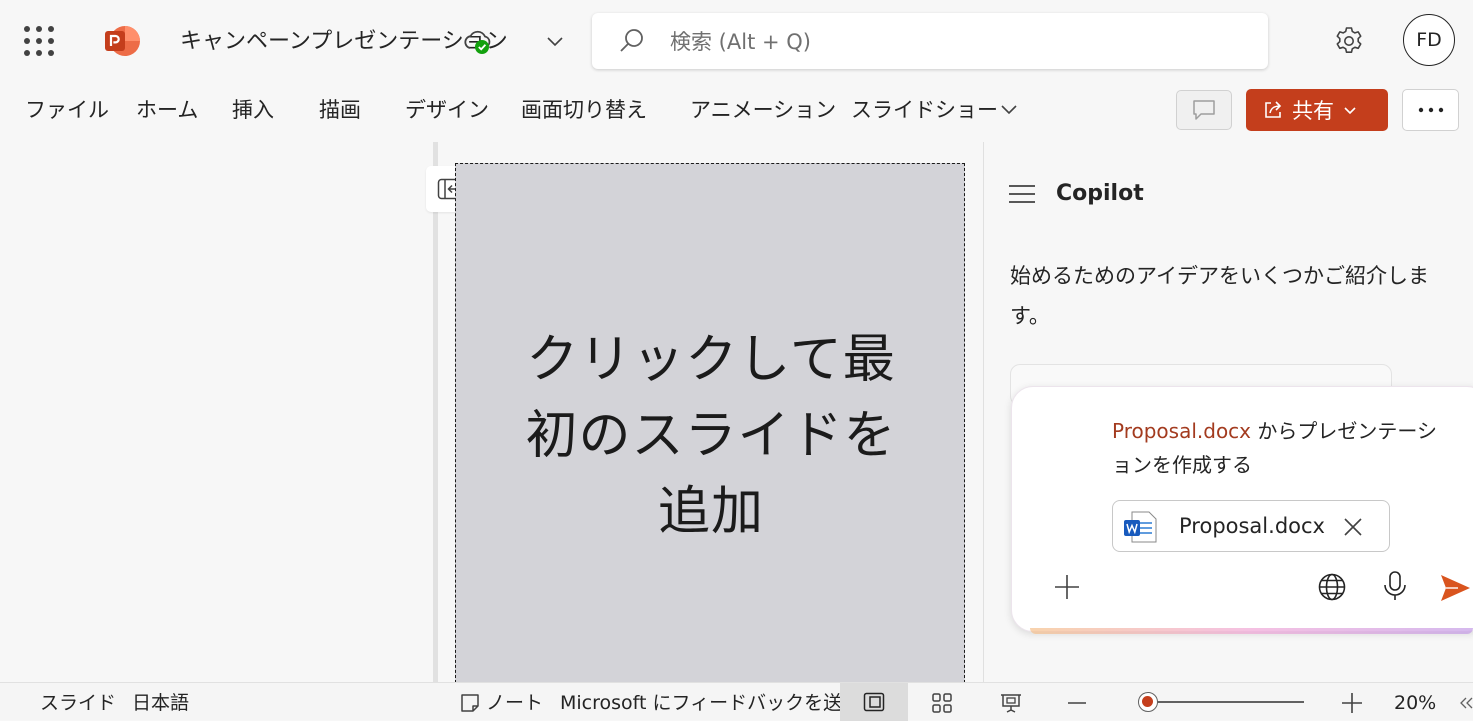 This screenshot has height=721, width=1473. What do you see at coordinates (631, 40) in the screenshot?
I see `search-icon` at bounding box center [631, 40].